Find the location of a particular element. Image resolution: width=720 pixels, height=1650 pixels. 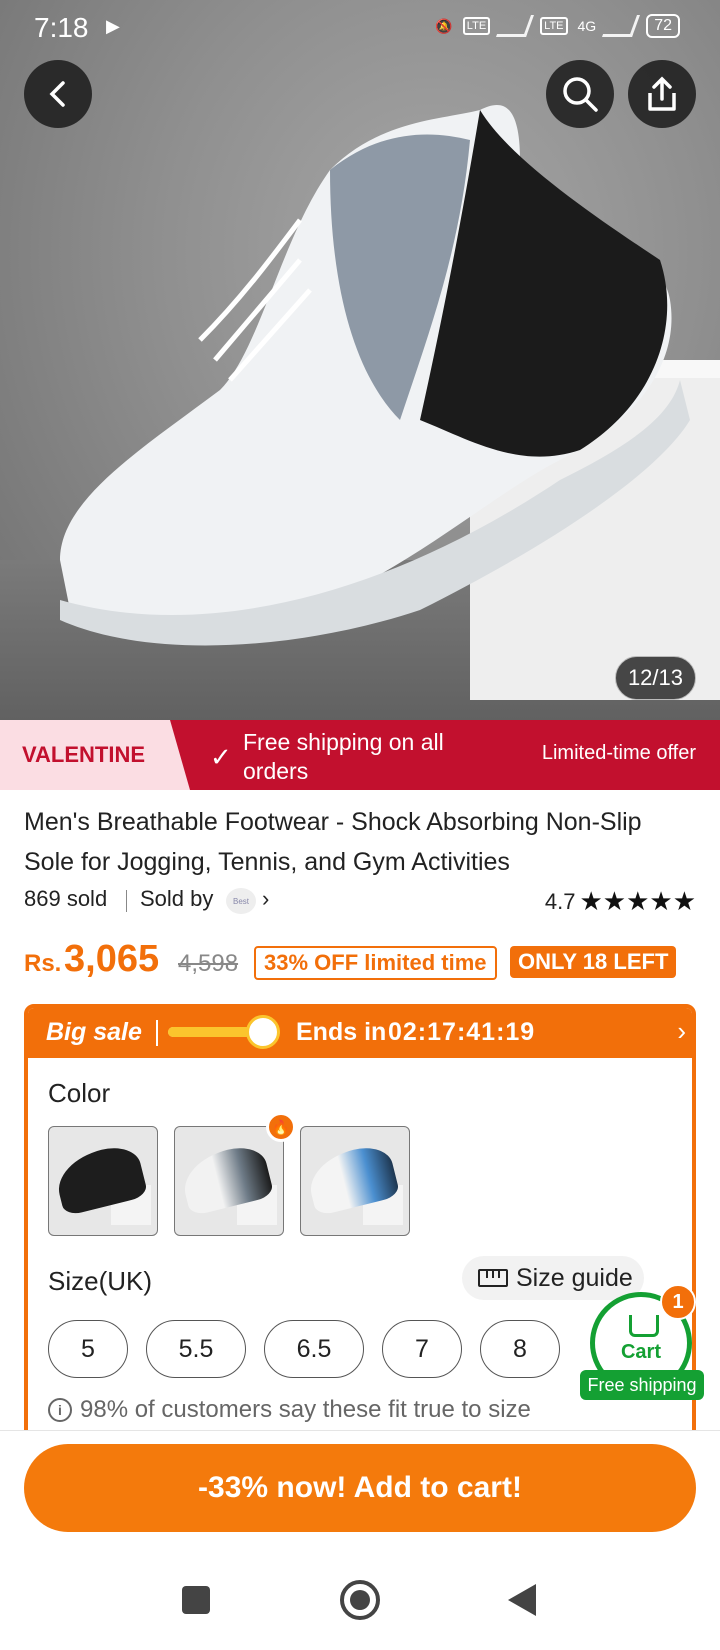

back-triangle-icon is located at coordinates (522, 1600).